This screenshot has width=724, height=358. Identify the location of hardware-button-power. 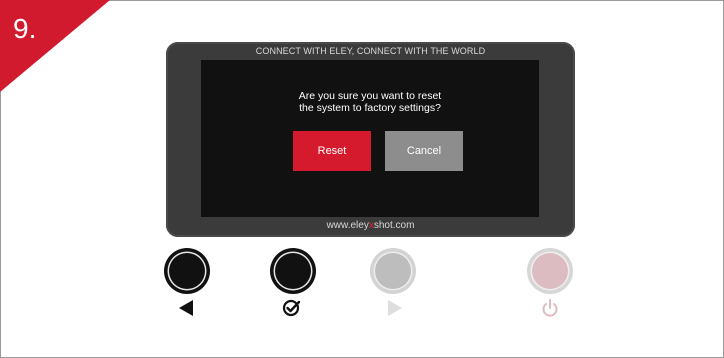
(550, 271).